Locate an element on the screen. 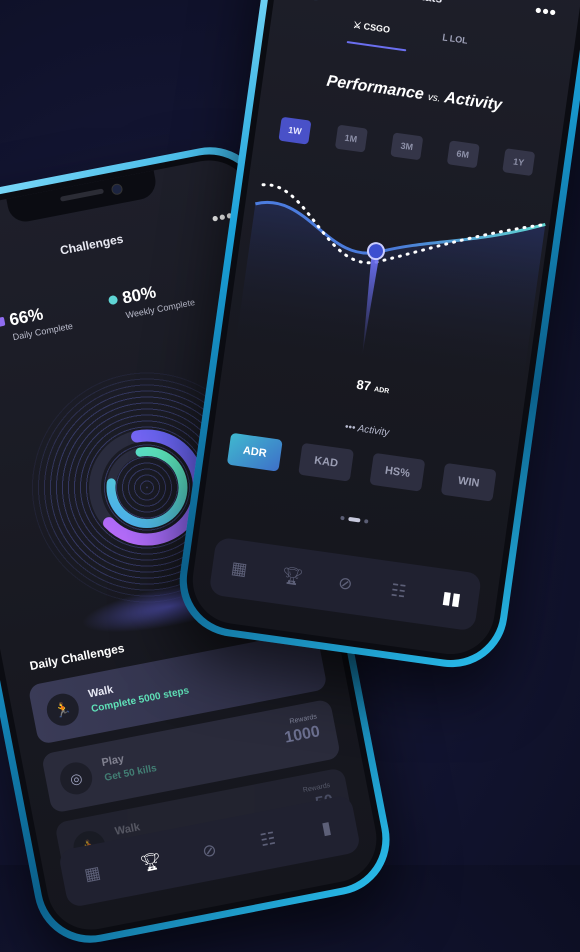 The image size is (580, 952). tab-lol: ᒪ LOL is located at coordinates (455, 39).